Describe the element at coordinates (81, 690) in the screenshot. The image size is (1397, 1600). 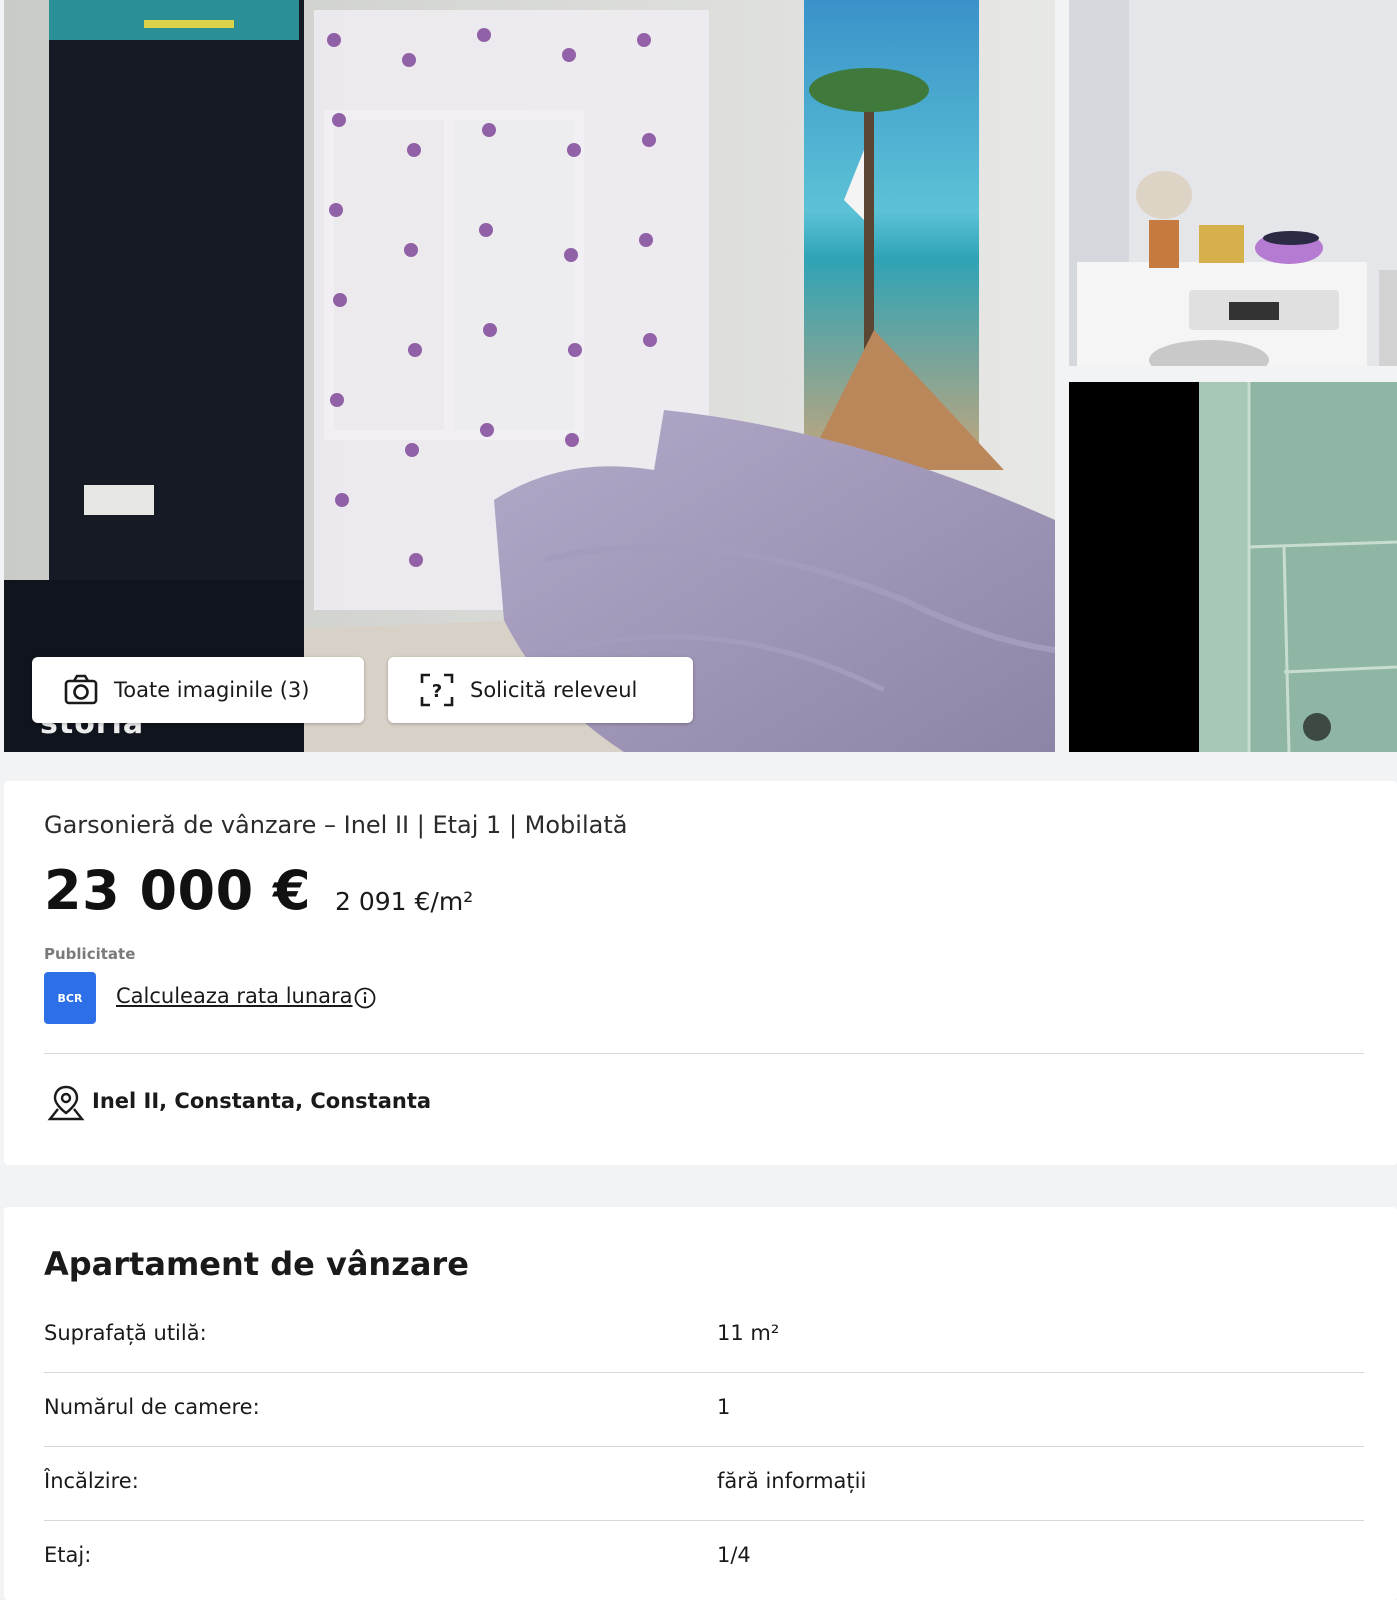
I see `camera-icon` at that location.